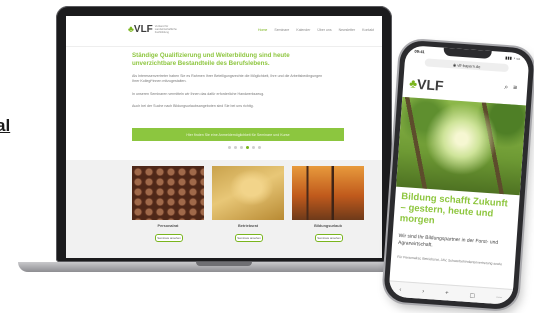 This screenshot has height=313, width=534. I want to click on status-time: 09:41, so click(419, 51).